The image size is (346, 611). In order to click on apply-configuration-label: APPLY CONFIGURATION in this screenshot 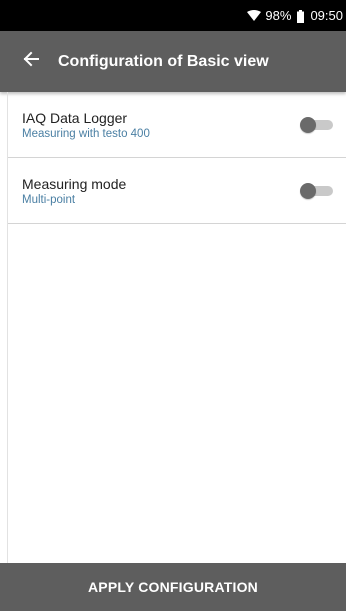, I will do `click(172, 587)`.